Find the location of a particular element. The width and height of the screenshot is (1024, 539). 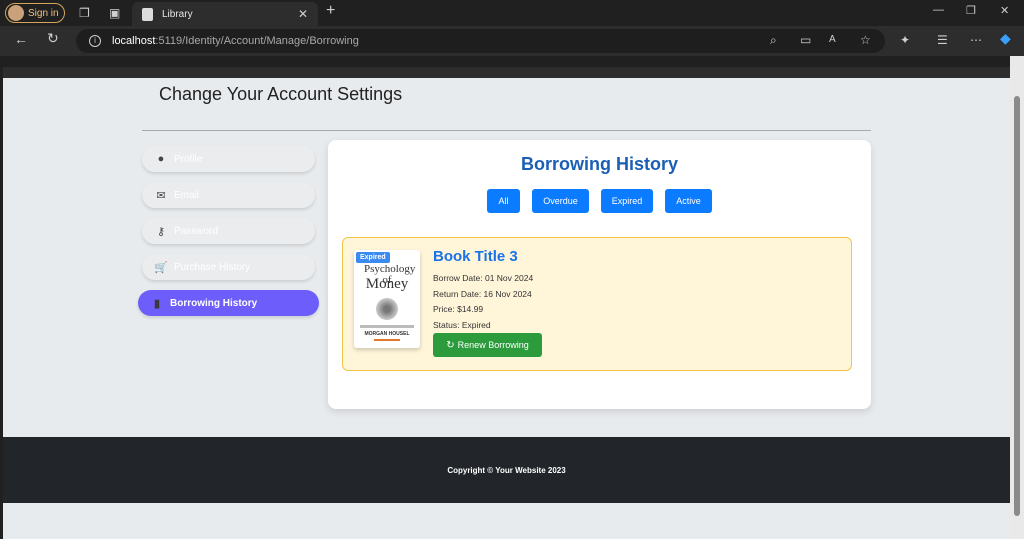

sidebar-item-purchase-history: 🛒 Purchase History is located at coordinates (228, 267).